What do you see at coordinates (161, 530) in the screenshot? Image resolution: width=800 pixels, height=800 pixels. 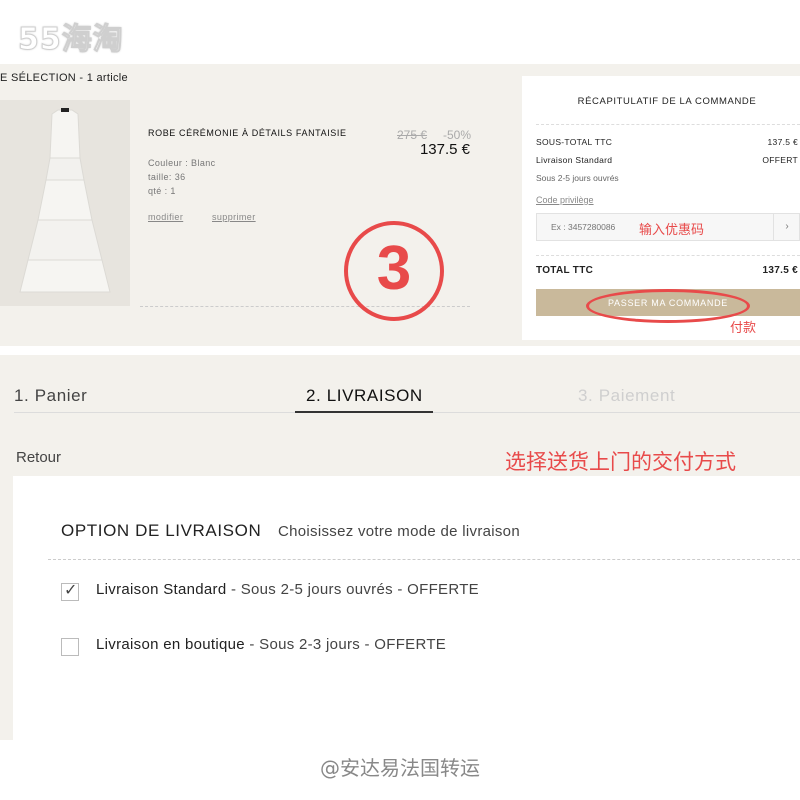 I see `options-title: OPTION DE LIVRAISON` at bounding box center [161, 530].